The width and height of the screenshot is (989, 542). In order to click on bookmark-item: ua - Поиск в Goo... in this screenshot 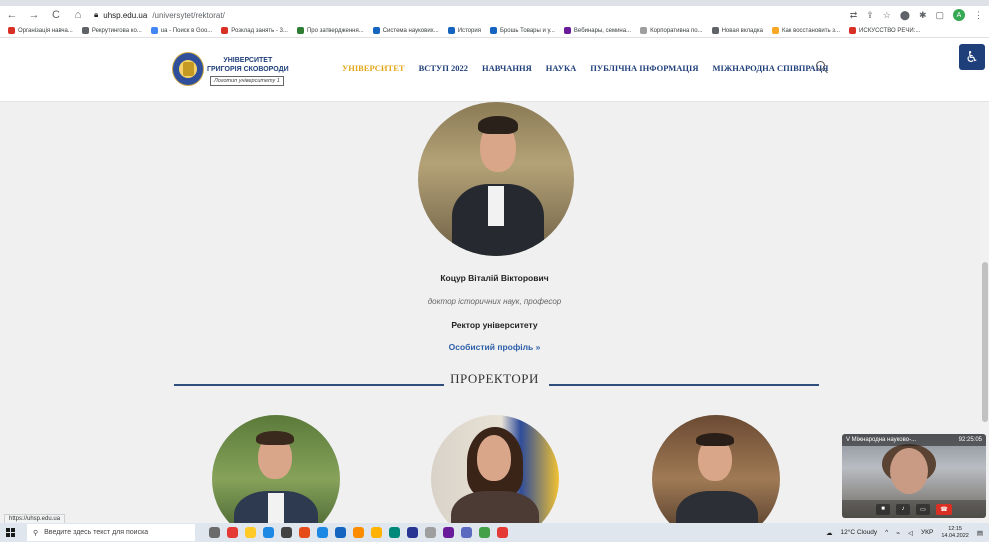, I will do `click(181, 30)`.